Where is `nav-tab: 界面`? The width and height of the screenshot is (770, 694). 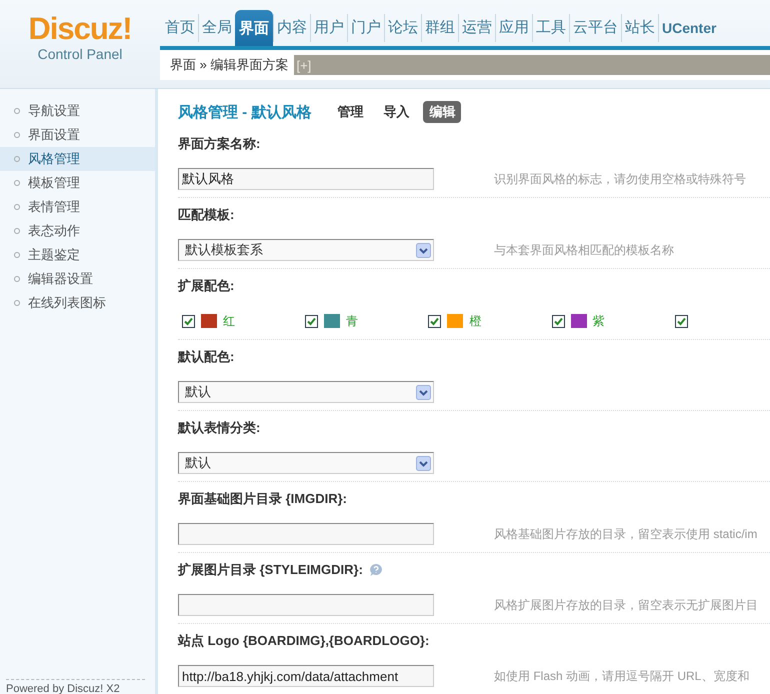 nav-tab: 界面 is located at coordinates (254, 28).